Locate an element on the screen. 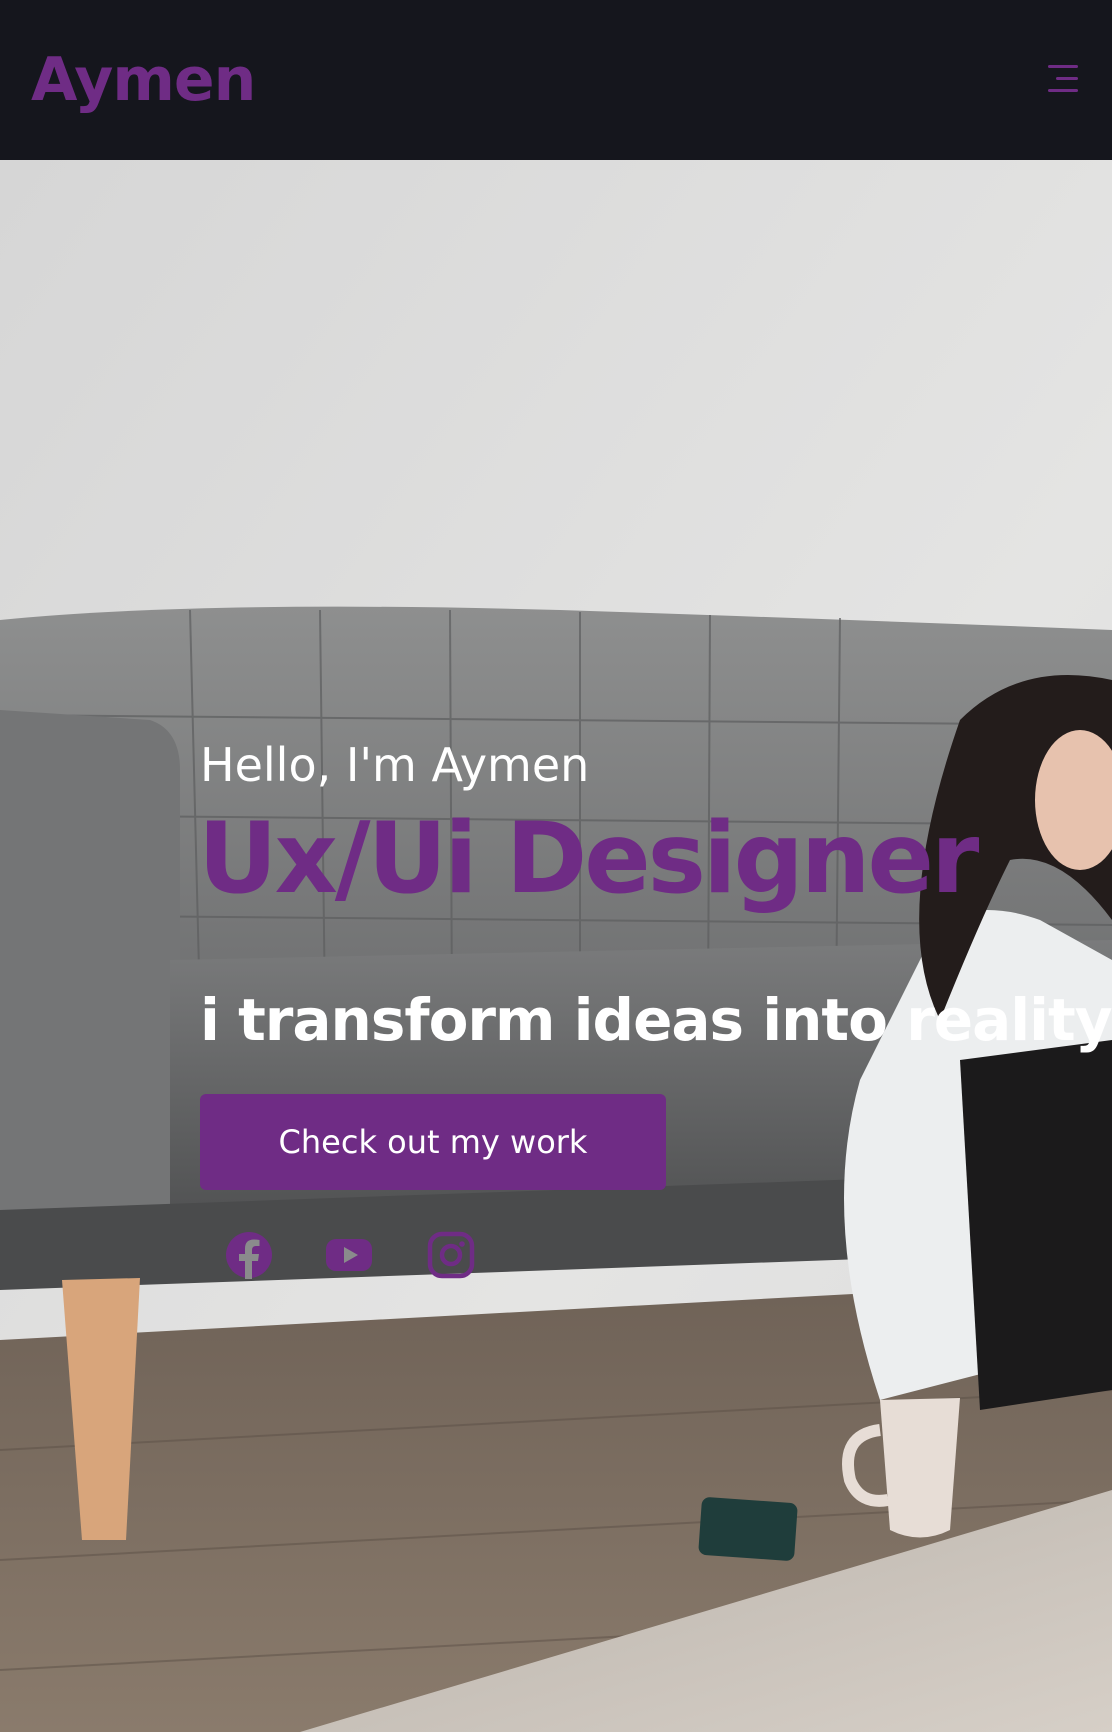 The width and height of the screenshot is (1112, 1732). hero-tagline: i transform ideas into reality is located at coordinates (656, 1020).